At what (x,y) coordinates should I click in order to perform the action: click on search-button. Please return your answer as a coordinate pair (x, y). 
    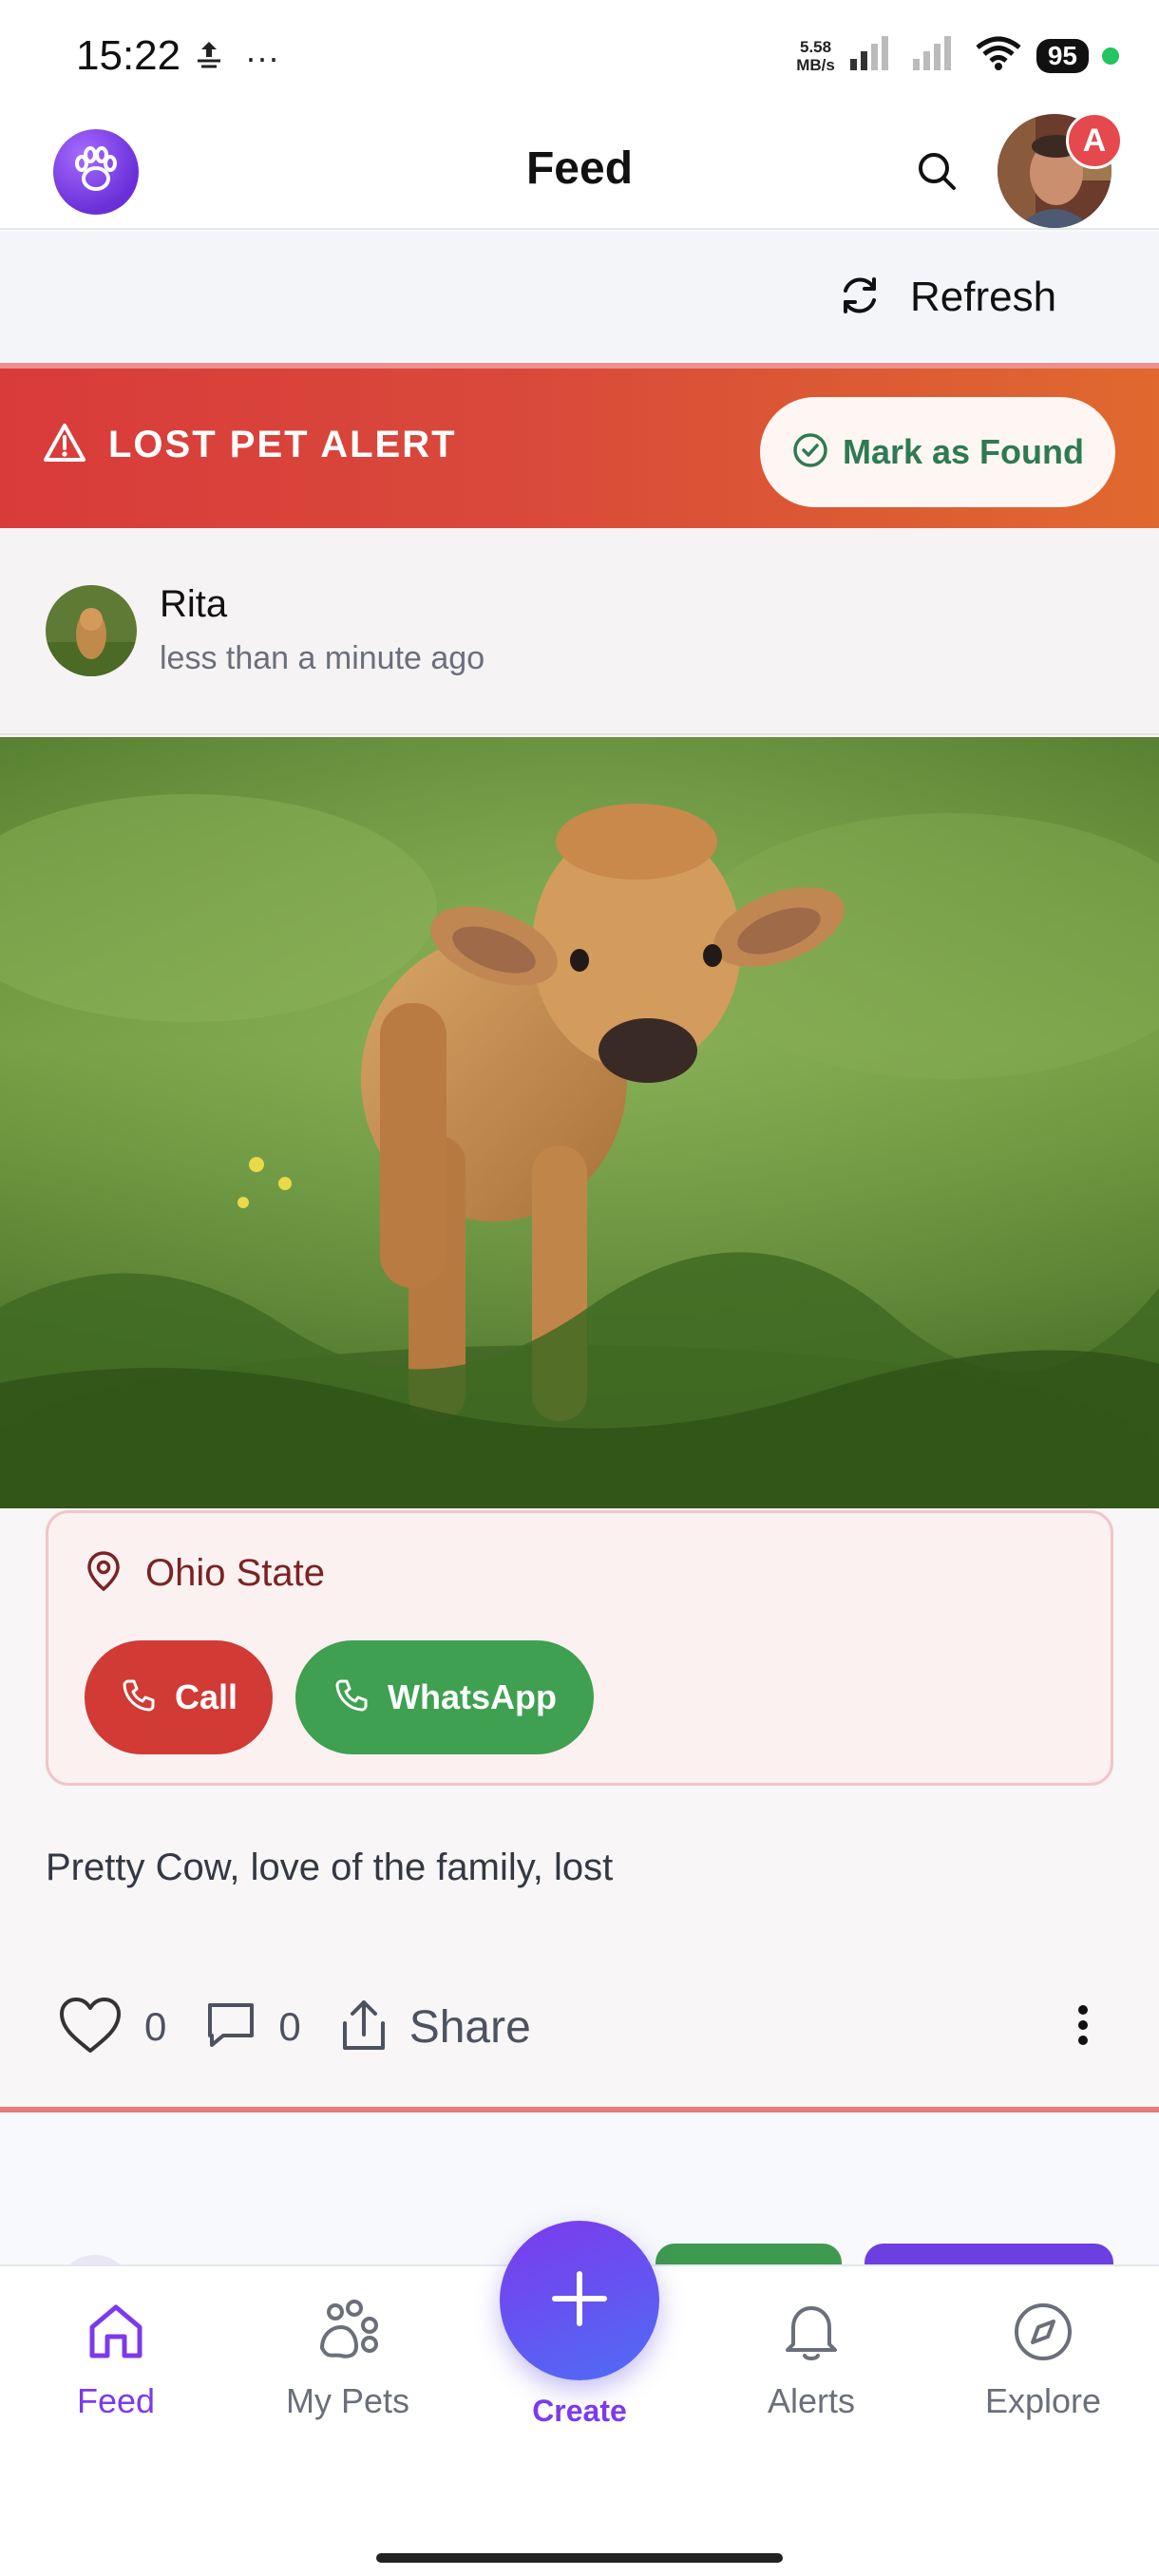
    Looking at the image, I should click on (936, 172).